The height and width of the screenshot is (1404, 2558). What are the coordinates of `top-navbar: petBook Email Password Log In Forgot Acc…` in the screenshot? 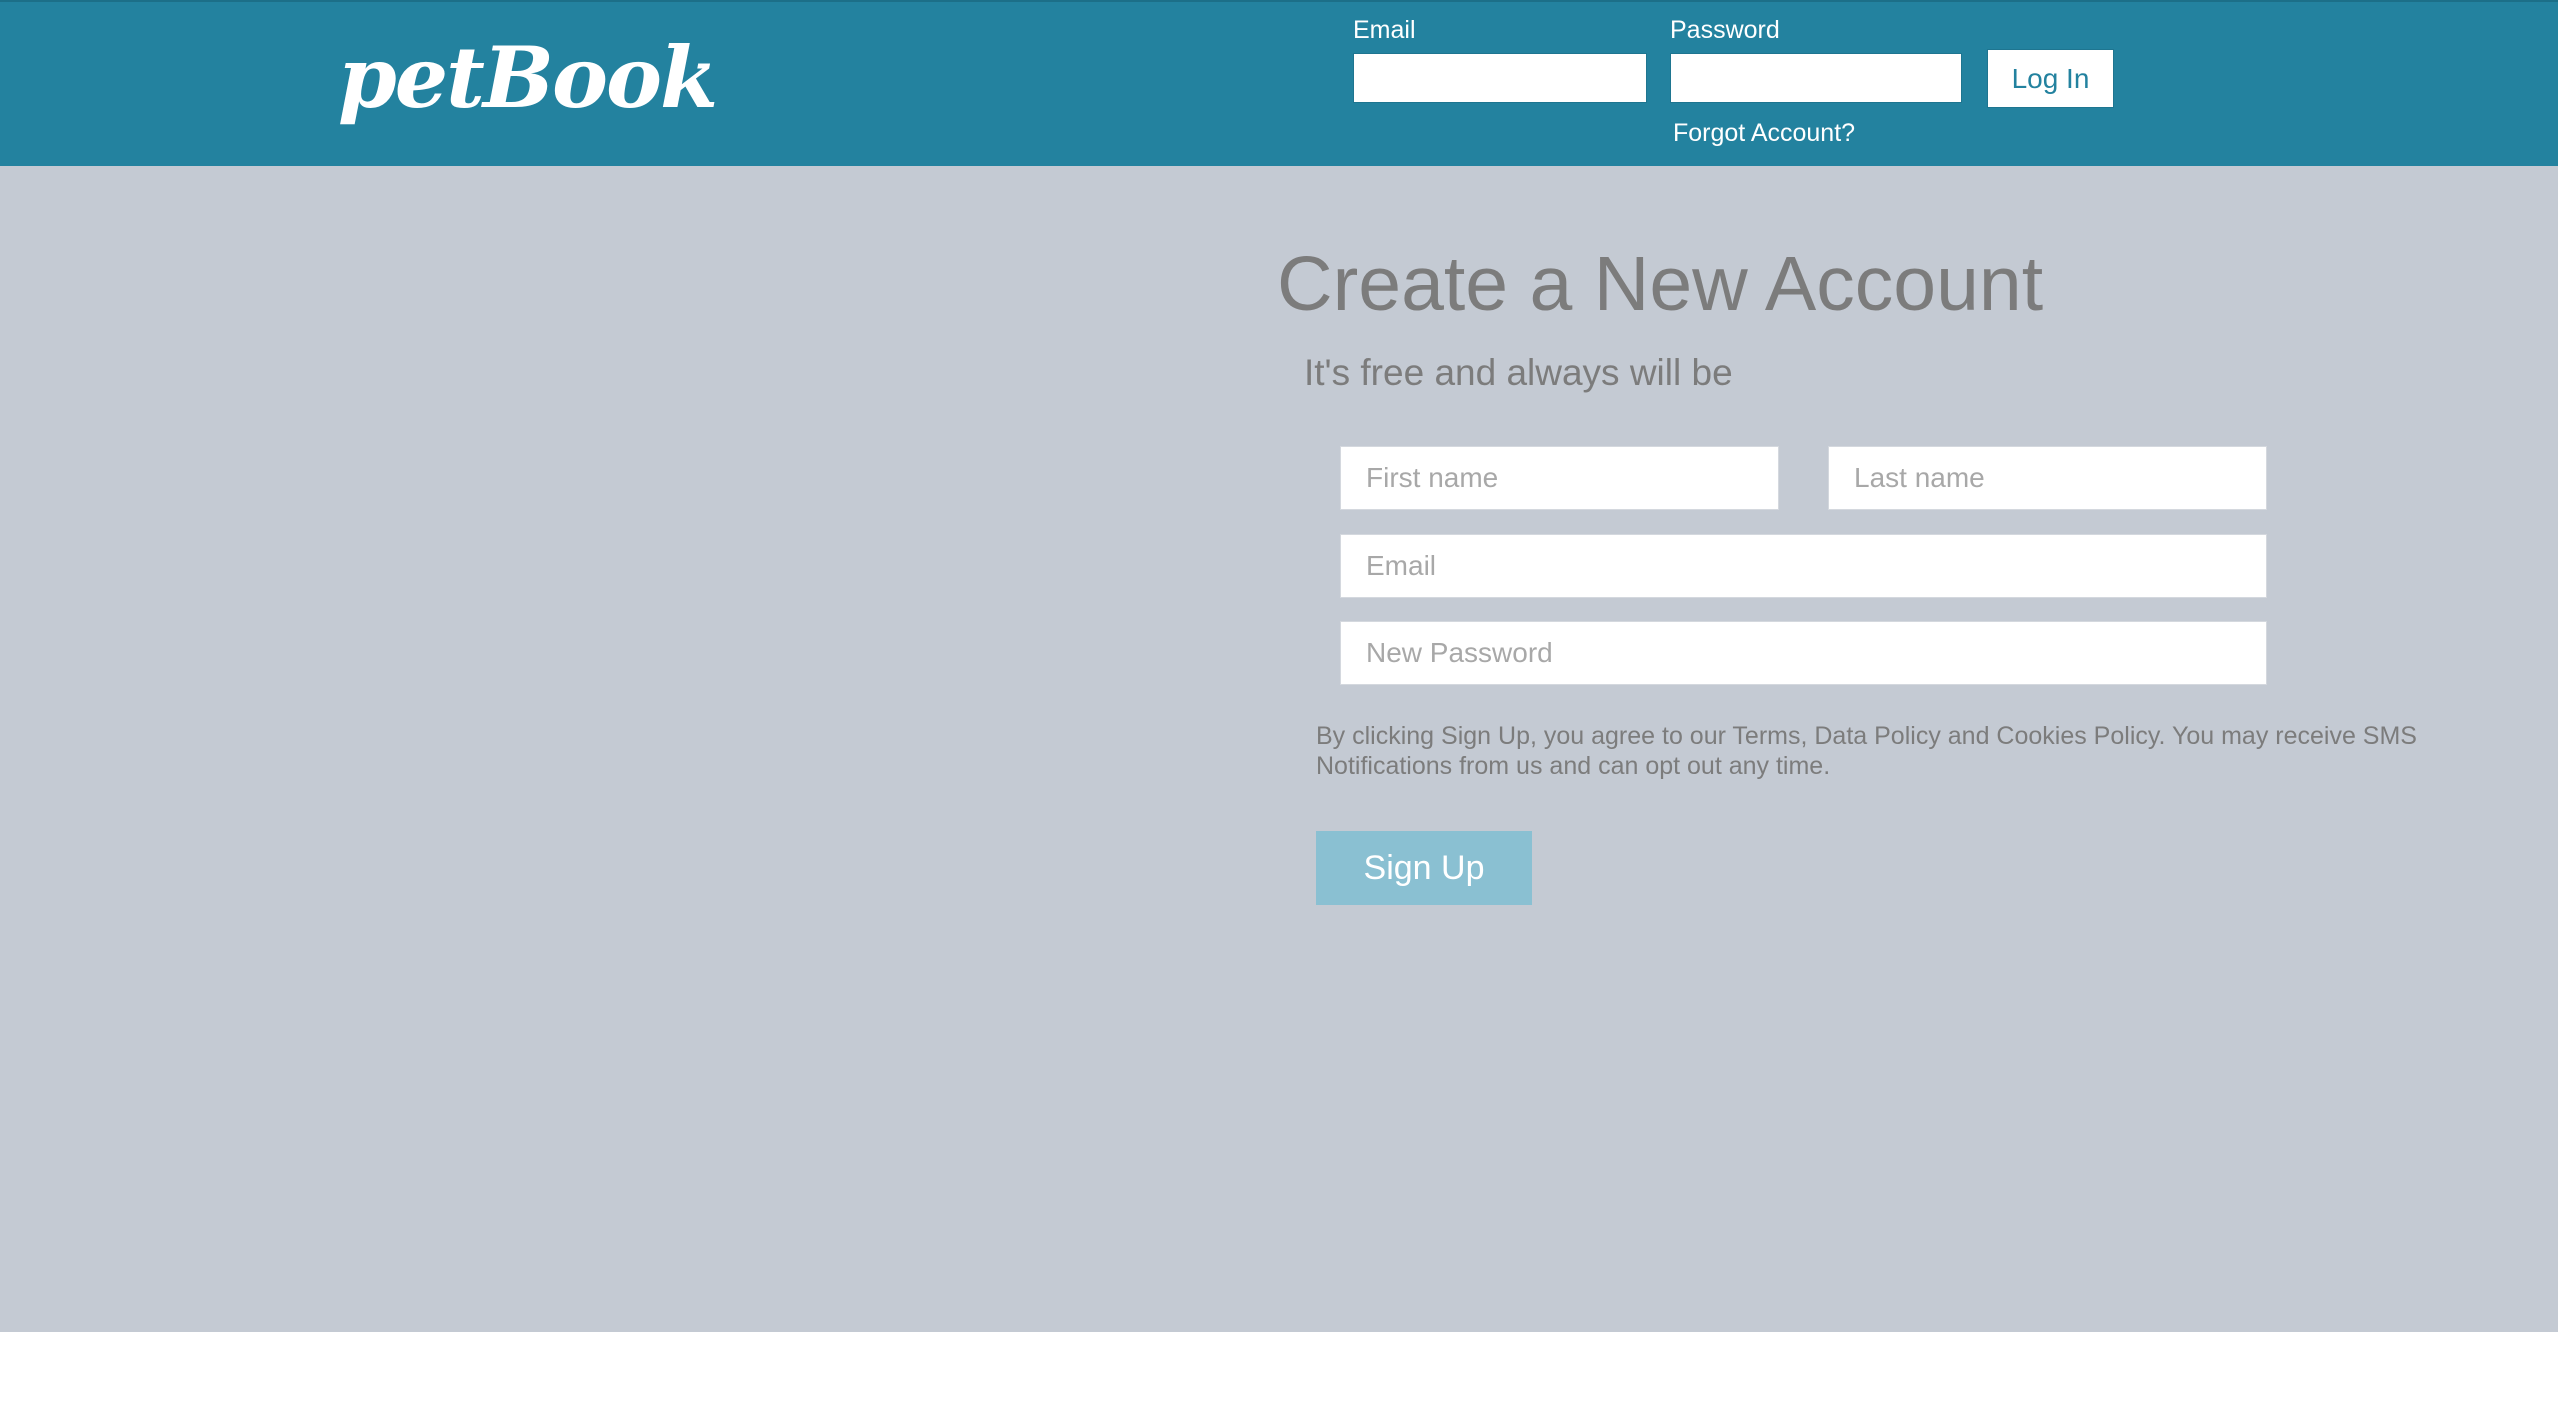 It's located at (1279, 83).